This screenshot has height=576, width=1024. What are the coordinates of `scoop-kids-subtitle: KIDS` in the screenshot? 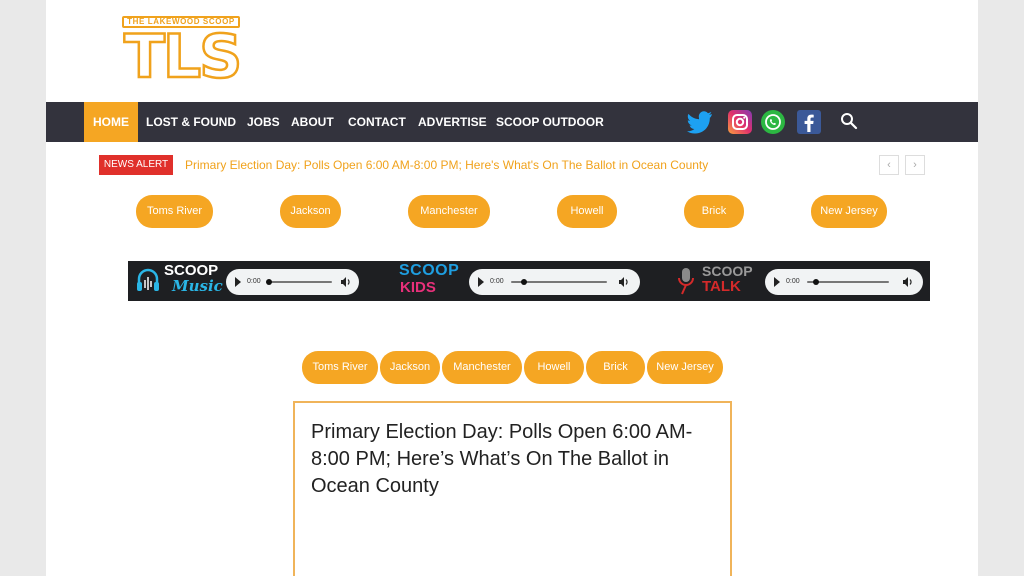 It's located at (418, 287).